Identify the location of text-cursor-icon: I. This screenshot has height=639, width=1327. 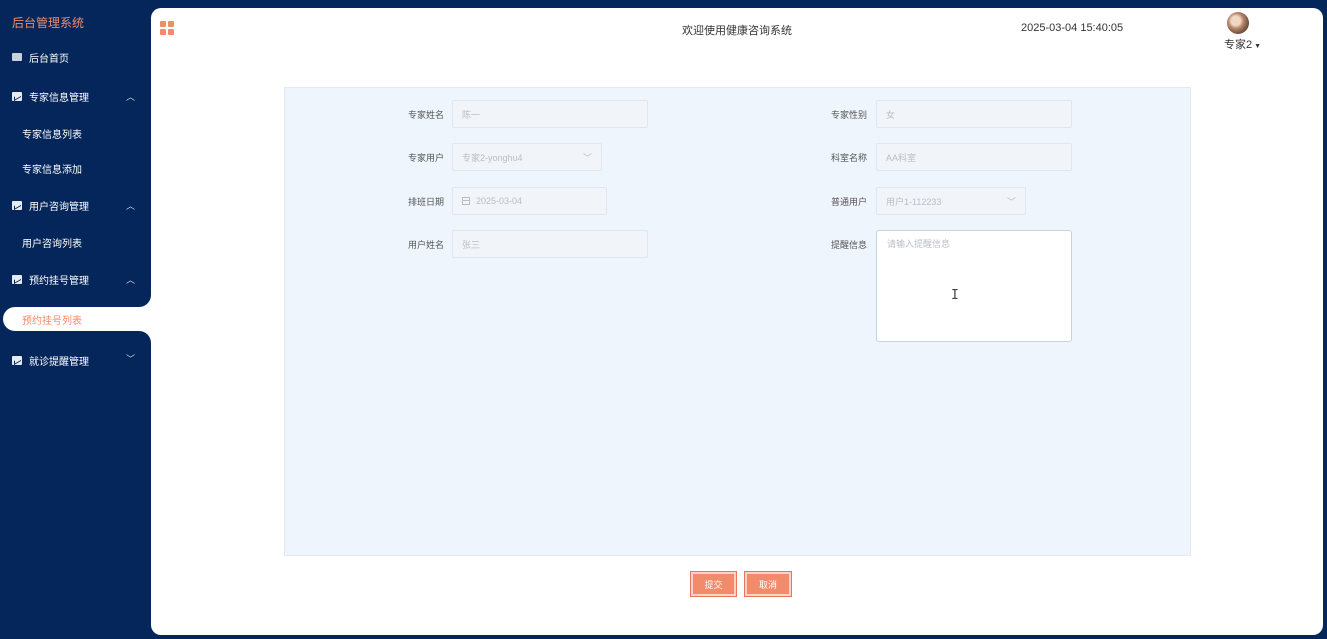
(955, 295).